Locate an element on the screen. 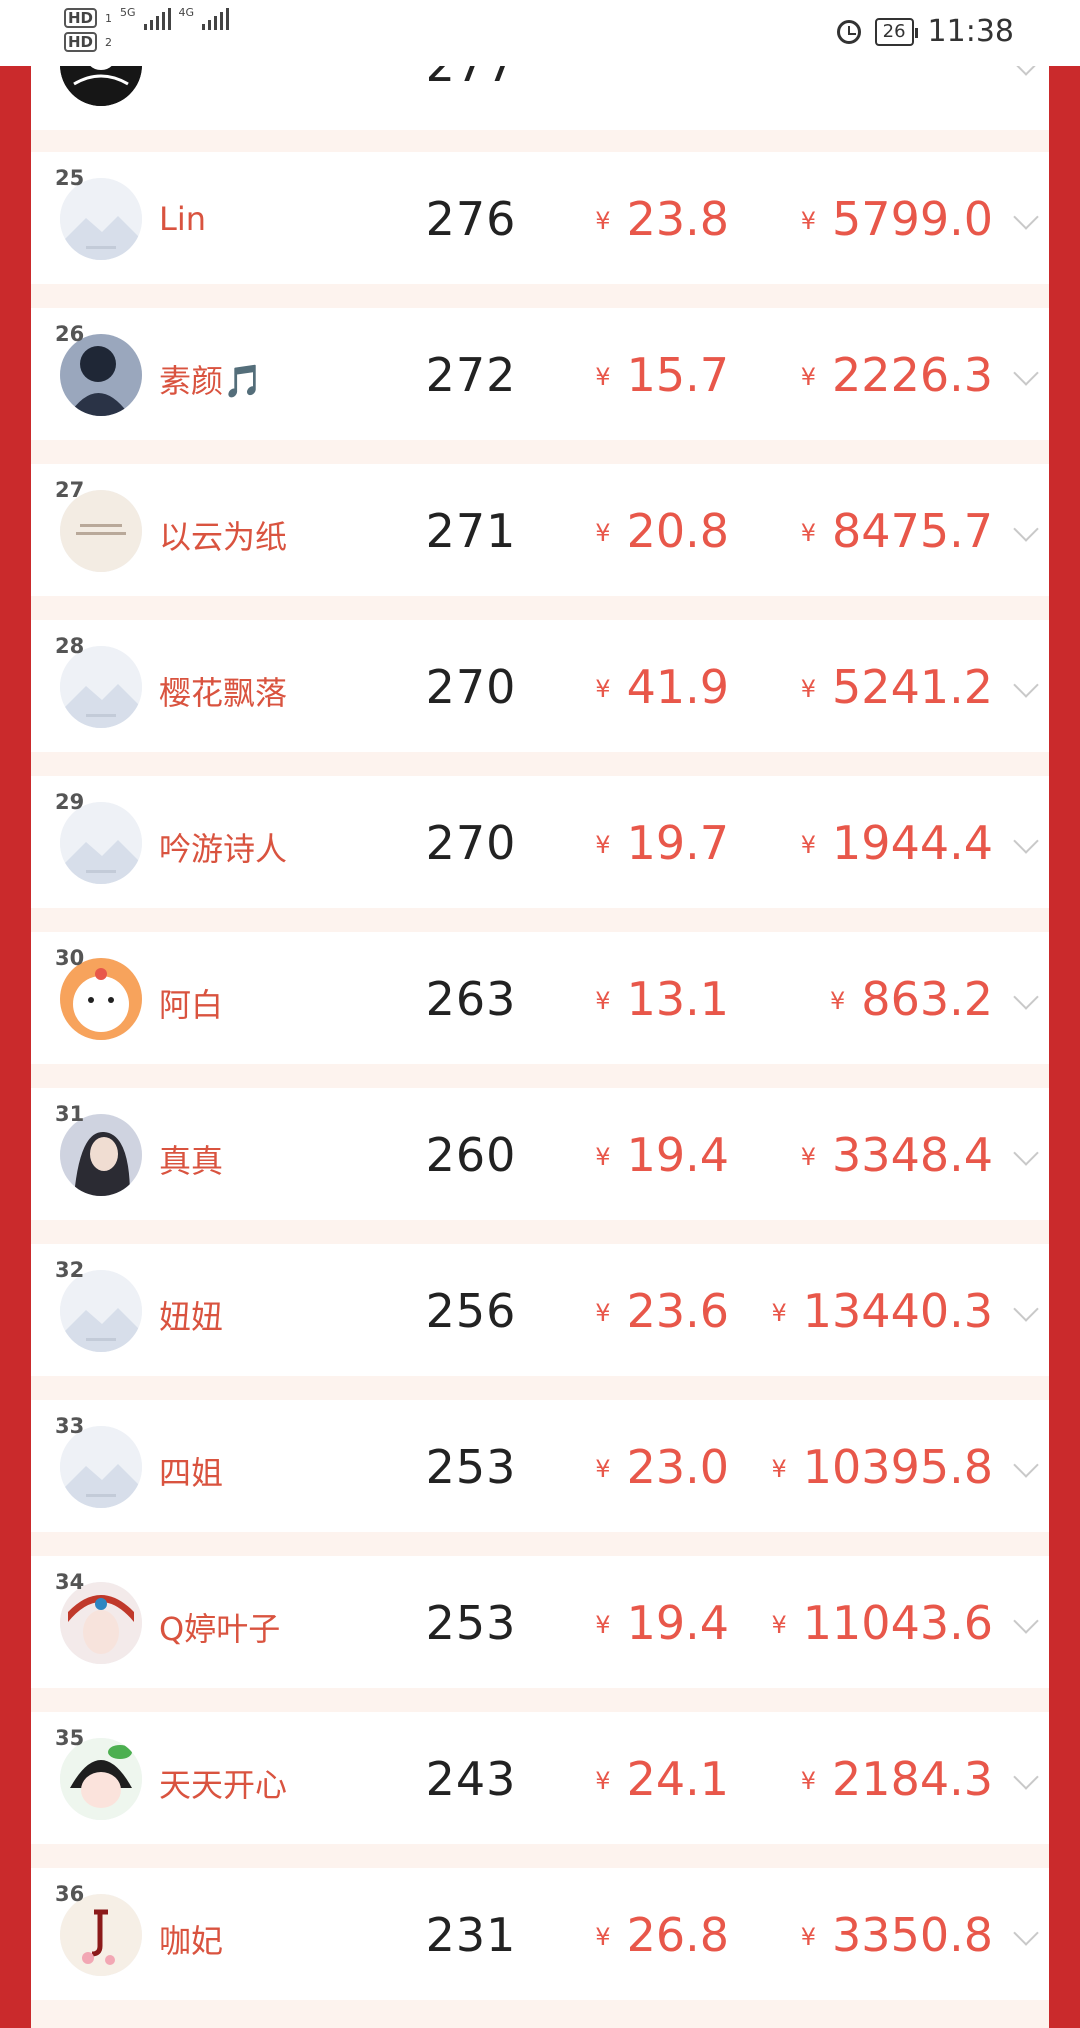 This screenshot has width=1080, height=2028. total-amount: ¥5799.0 is located at coordinates (897, 219).